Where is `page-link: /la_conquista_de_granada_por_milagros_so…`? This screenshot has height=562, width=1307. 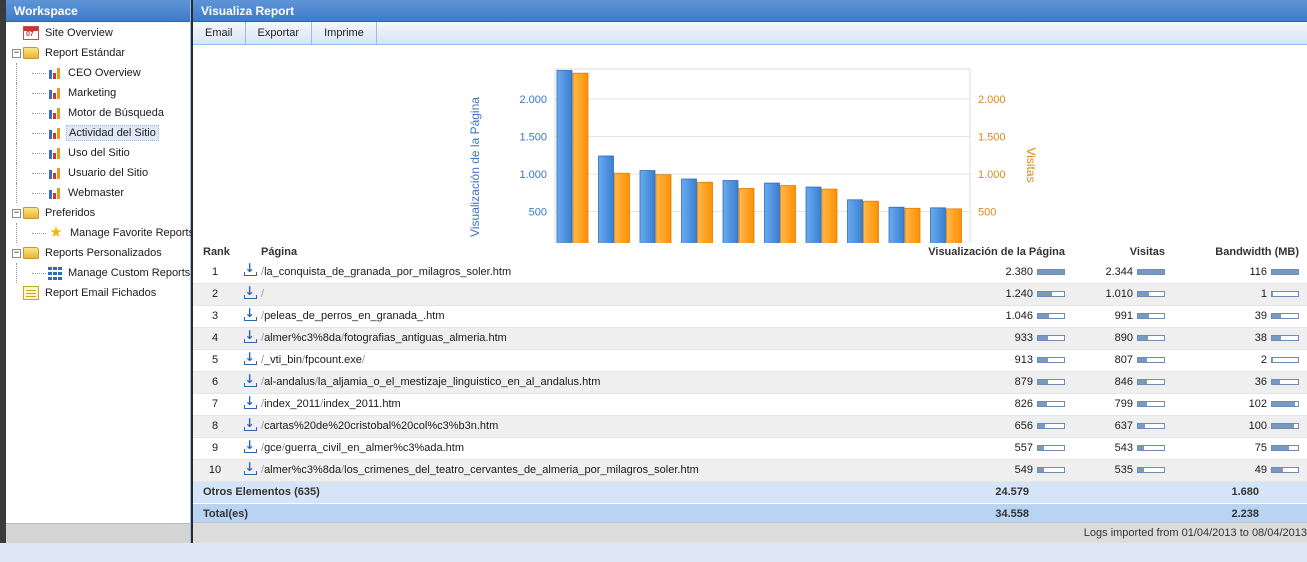 page-link: /la_conquista_de_granada_por_milagros_so… is located at coordinates (575, 272).